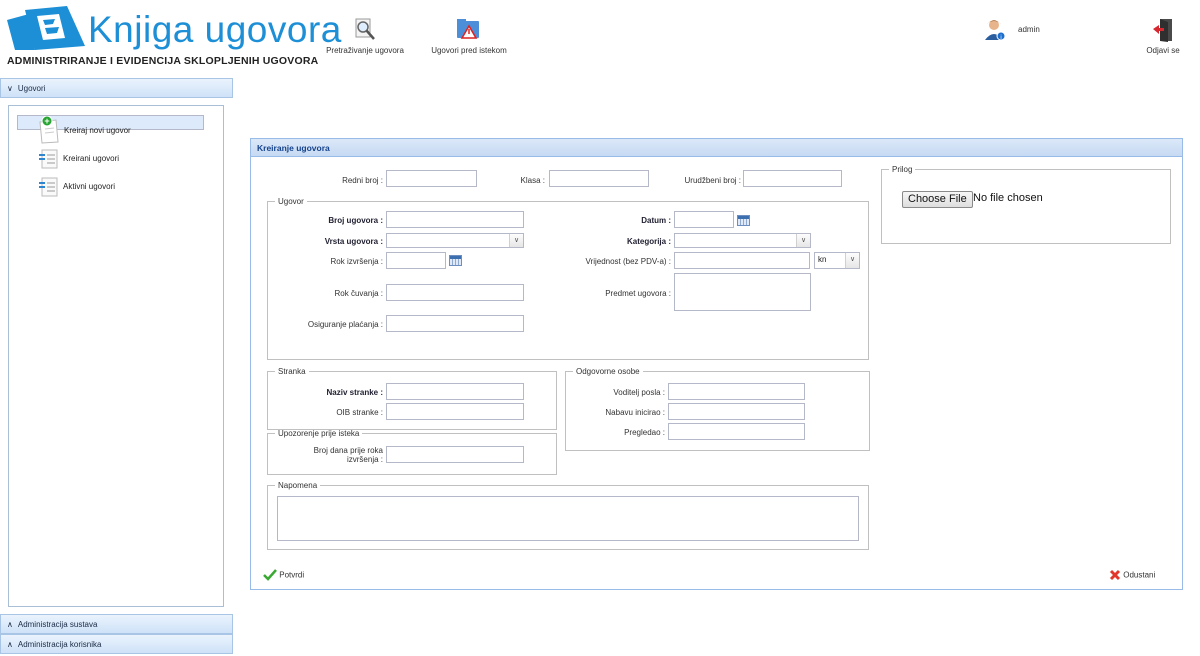  Describe the element at coordinates (639, 392) in the screenshot. I see `voditelj-posla-label: Voditelj posla :` at that location.